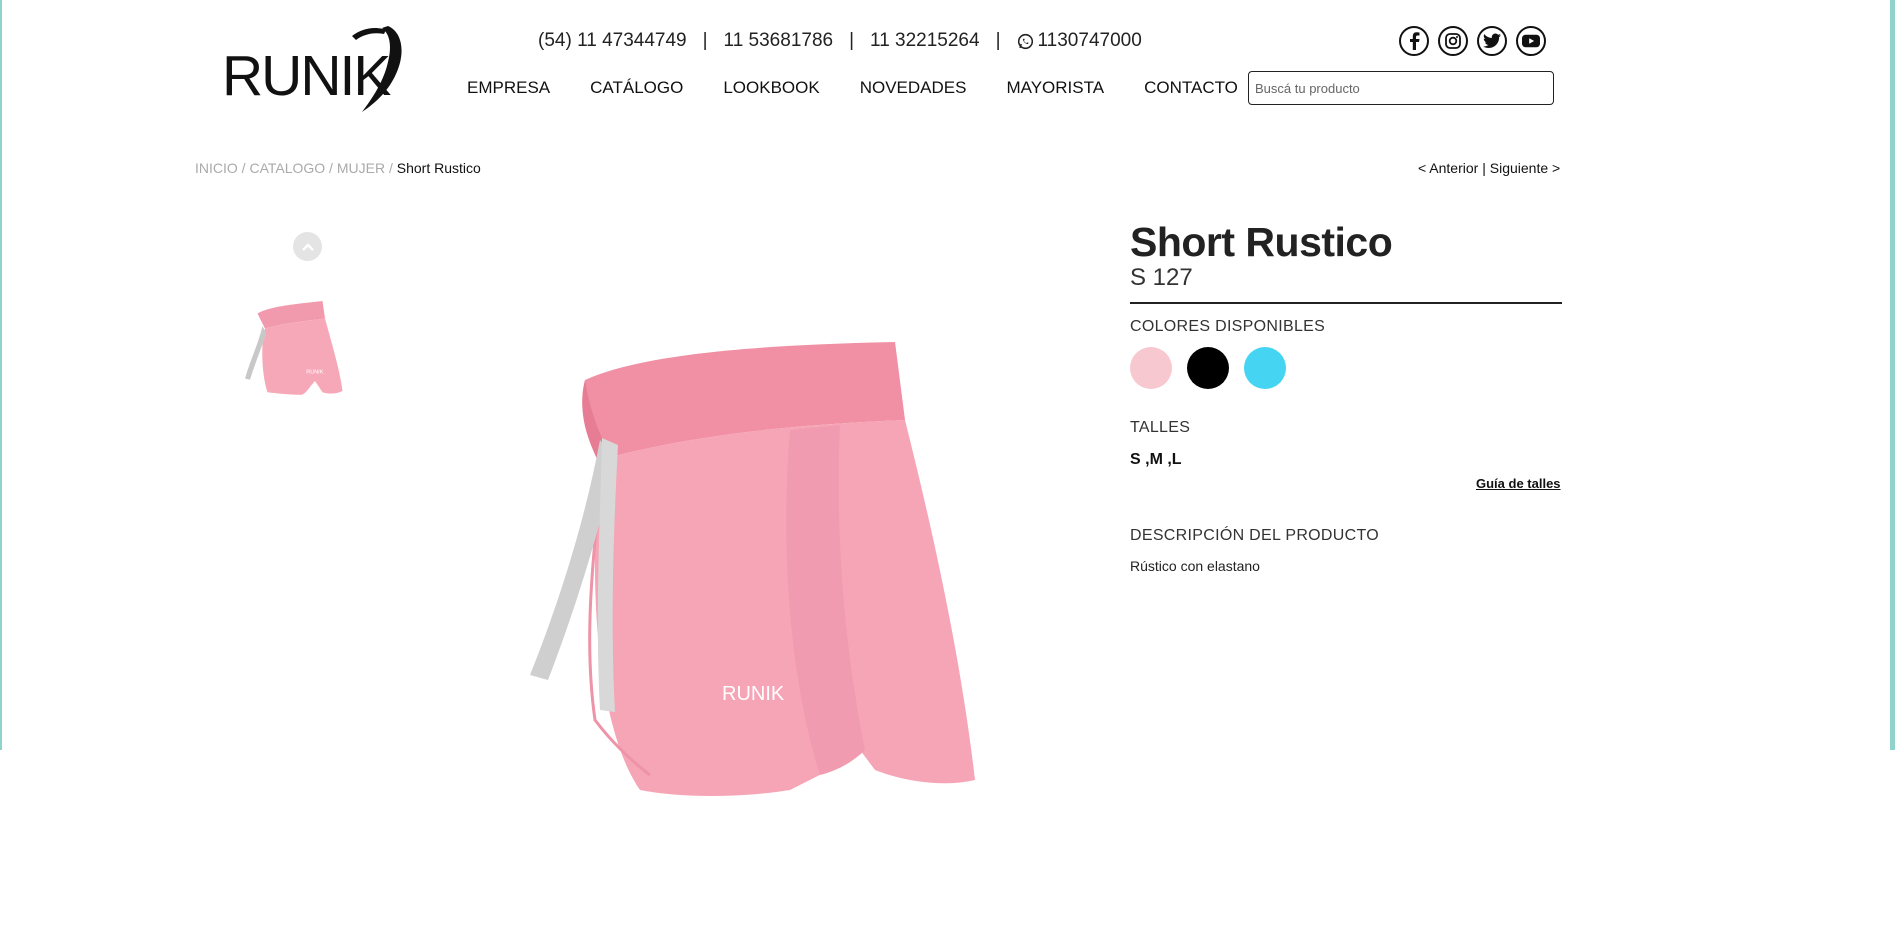 This screenshot has width=1900, height=930. What do you see at coordinates (913, 88) in the screenshot?
I see `nav-novedades: NOVEDADES` at bounding box center [913, 88].